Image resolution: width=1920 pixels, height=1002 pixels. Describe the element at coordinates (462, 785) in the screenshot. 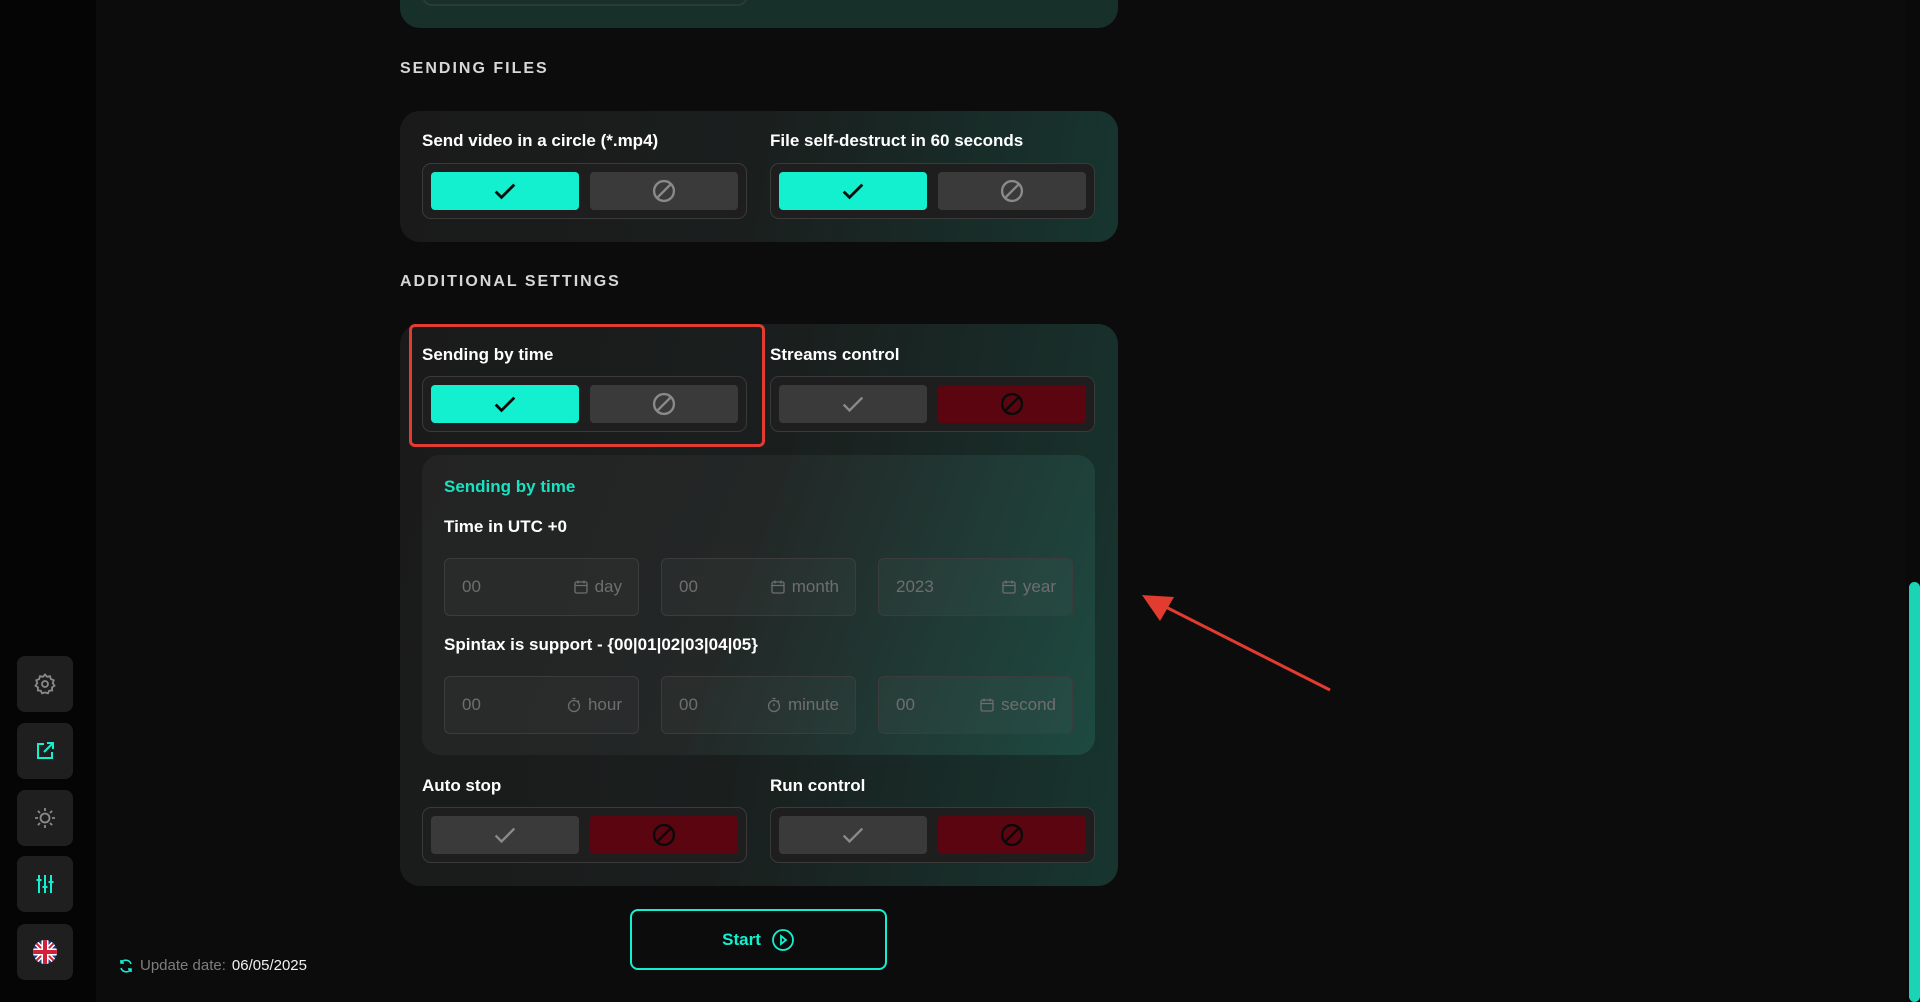

I see `auto-stop-label: Auto stop` at that location.